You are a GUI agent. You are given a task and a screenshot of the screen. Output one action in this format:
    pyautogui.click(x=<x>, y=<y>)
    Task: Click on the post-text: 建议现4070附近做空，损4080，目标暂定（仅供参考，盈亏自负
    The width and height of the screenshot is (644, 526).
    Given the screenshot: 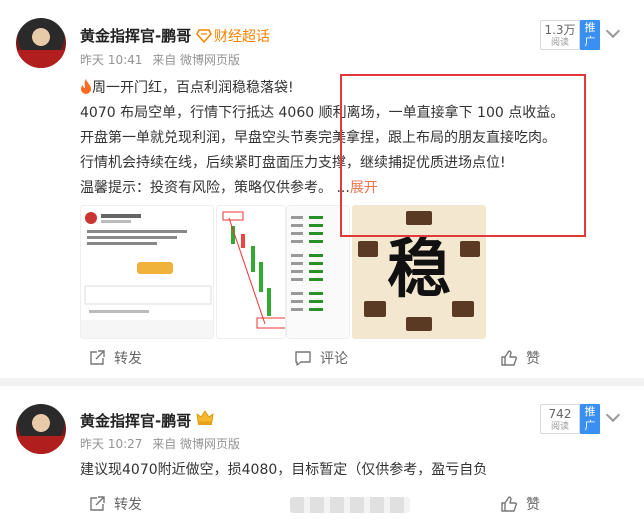 What is the action you would take?
    pyautogui.click(x=355, y=470)
    